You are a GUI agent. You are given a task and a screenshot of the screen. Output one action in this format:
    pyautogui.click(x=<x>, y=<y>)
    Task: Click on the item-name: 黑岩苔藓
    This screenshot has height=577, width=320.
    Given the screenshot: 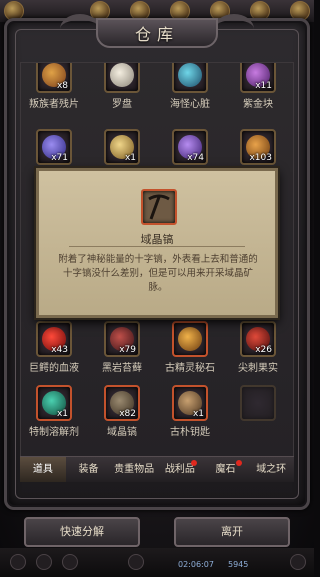 What is the action you would take?
    pyautogui.click(x=122, y=368)
    